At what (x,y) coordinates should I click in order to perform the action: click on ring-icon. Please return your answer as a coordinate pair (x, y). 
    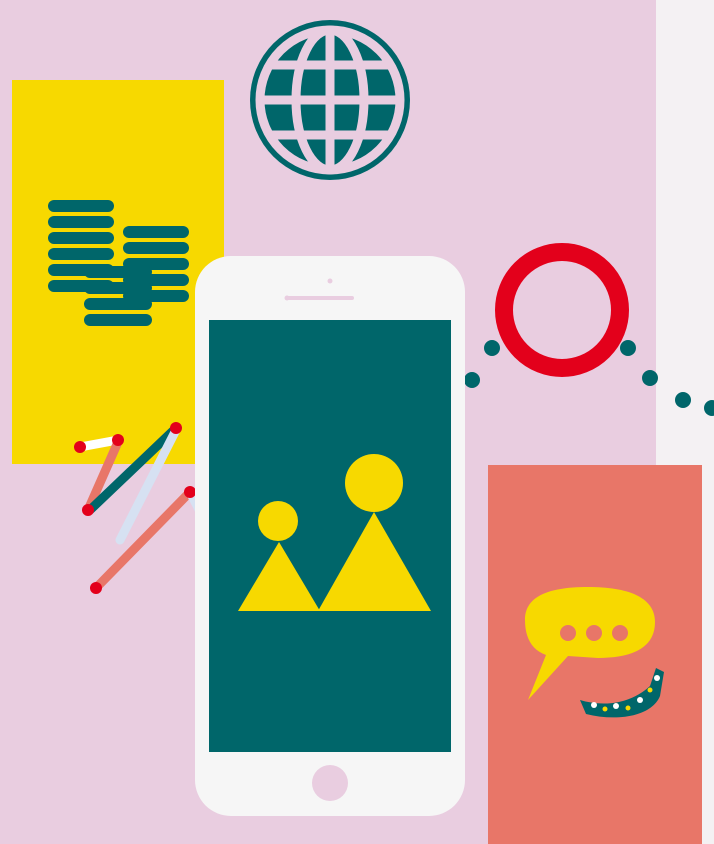
    Looking at the image, I should click on (562, 310).